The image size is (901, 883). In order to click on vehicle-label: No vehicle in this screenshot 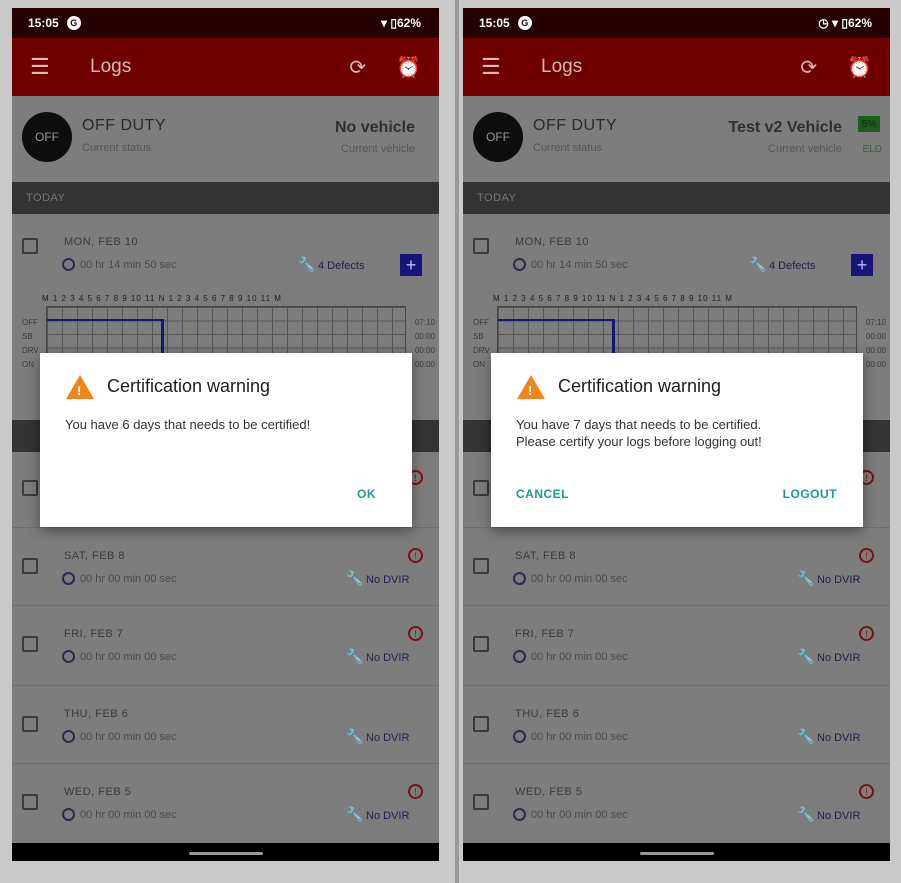, I will do `click(375, 128)`.